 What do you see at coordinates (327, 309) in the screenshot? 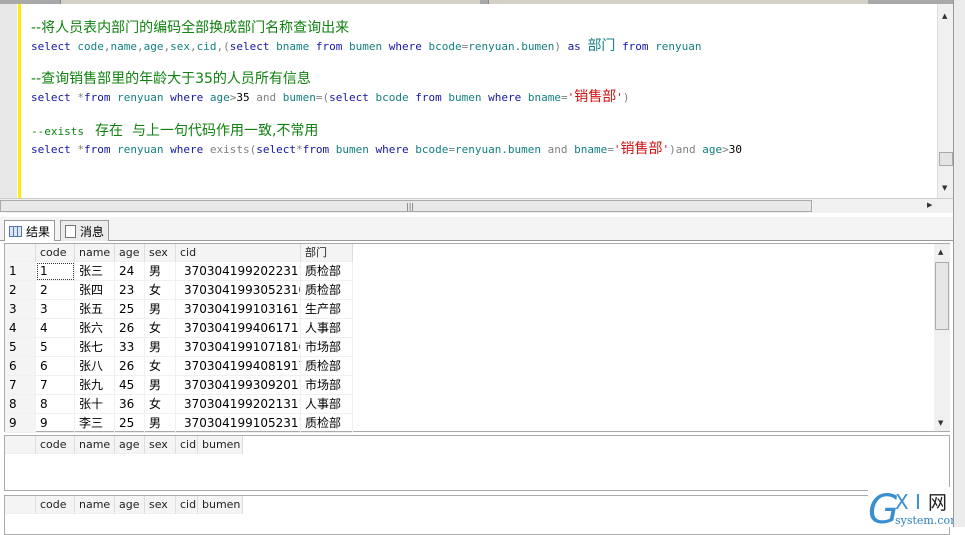
I see `grid-cell: 生产部` at bounding box center [327, 309].